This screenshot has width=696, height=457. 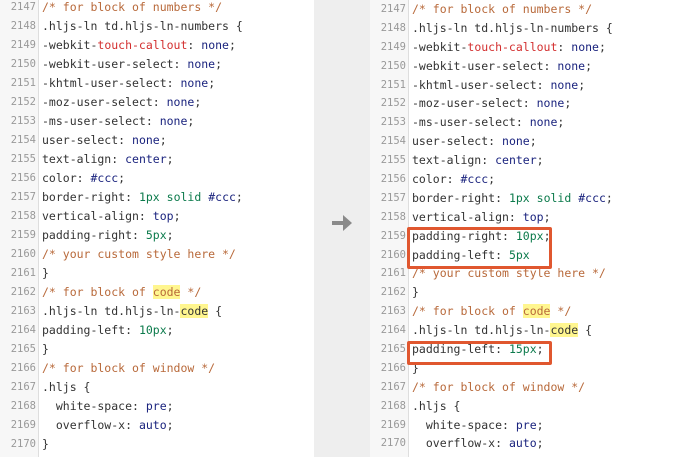 What do you see at coordinates (467, 311) in the screenshot?
I see `code-token: /* for block of` at bounding box center [467, 311].